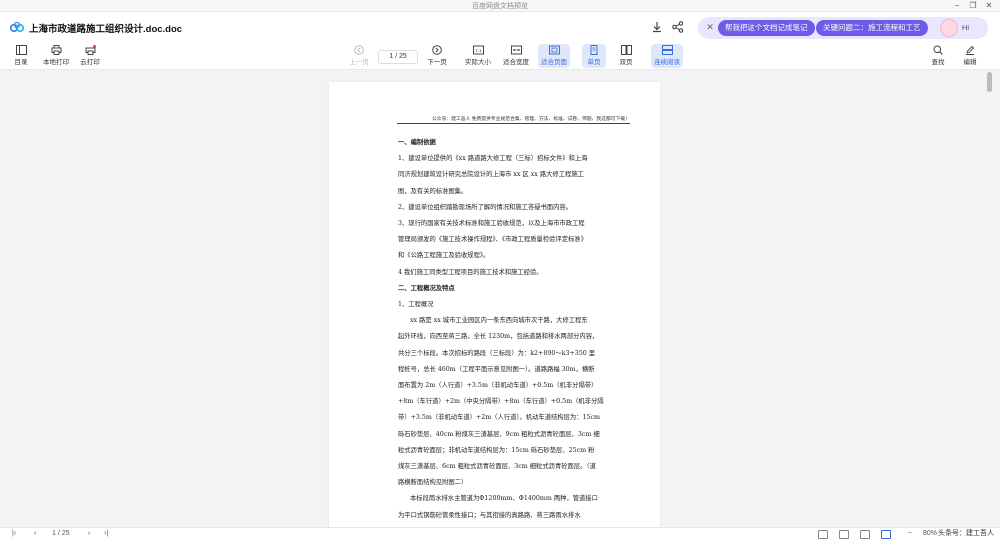 The height and width of the screenshot is (541, 1000). Describe the element at coordinates (433, 191) in the screenshot. I see `document-line: 图，及有关的标准图集。` at that location.